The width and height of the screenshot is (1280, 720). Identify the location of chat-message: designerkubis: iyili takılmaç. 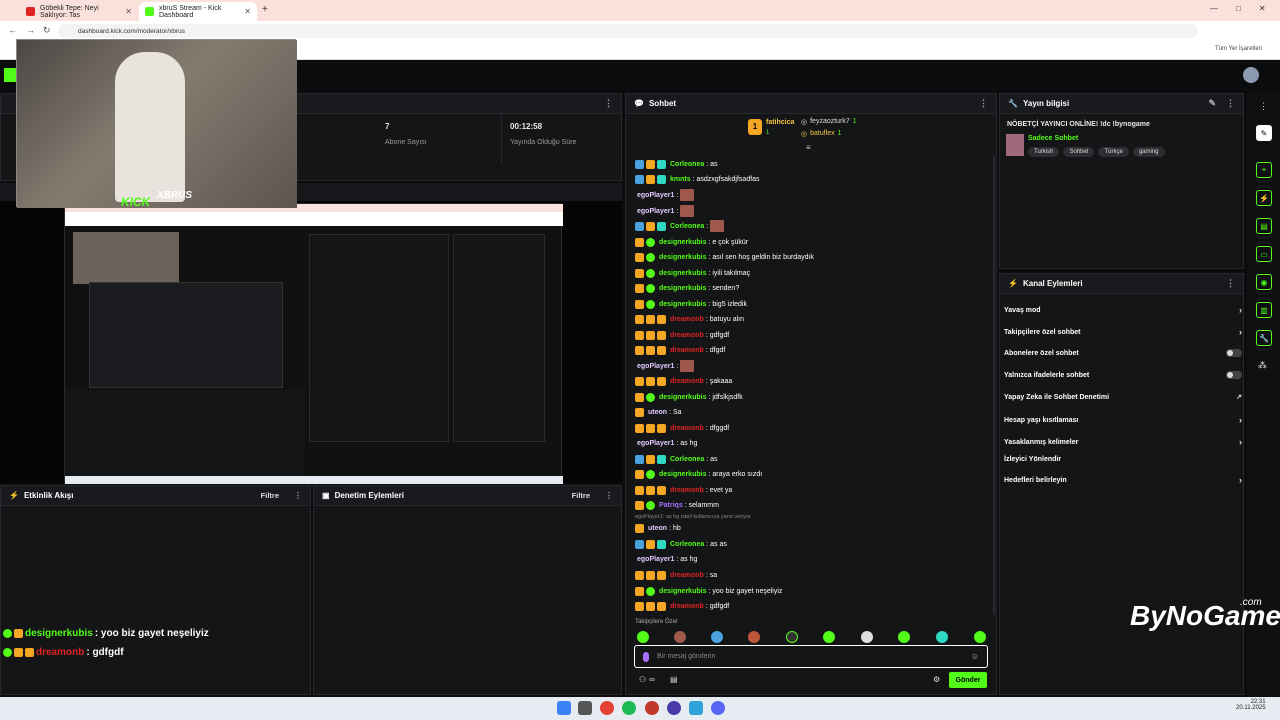
(692, 273).